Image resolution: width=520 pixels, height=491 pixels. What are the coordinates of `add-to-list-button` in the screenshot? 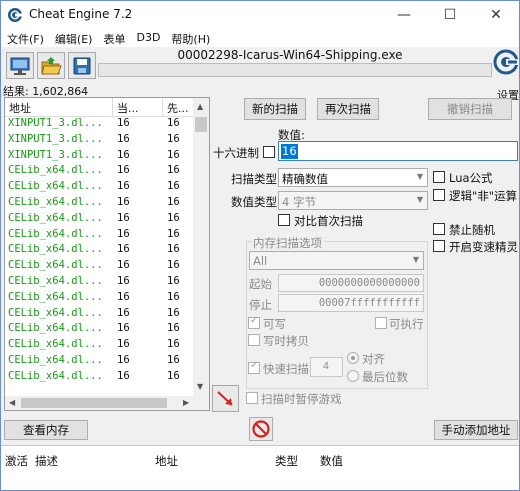 It's located at (225, 398).